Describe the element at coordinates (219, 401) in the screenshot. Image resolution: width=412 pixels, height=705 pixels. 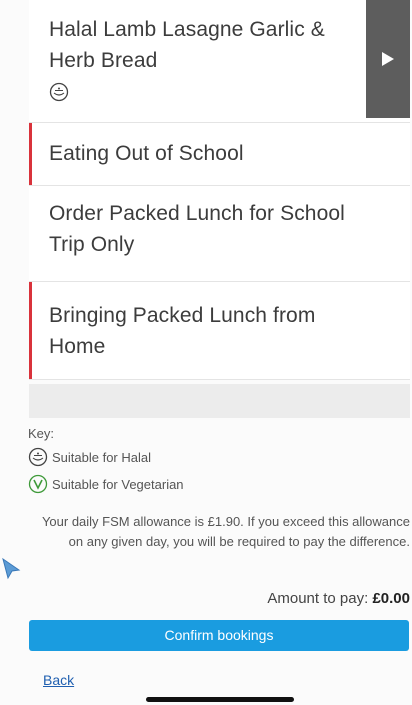
I see `list-footer-band` at that location.